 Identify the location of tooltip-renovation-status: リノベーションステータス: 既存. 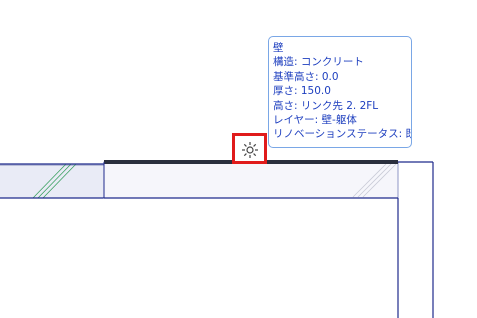
(342, 134).